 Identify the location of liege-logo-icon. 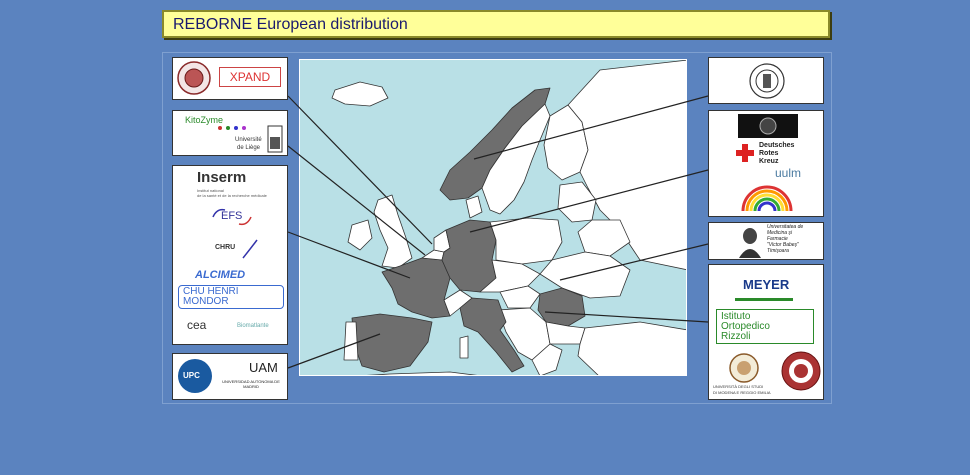
(275, 139).